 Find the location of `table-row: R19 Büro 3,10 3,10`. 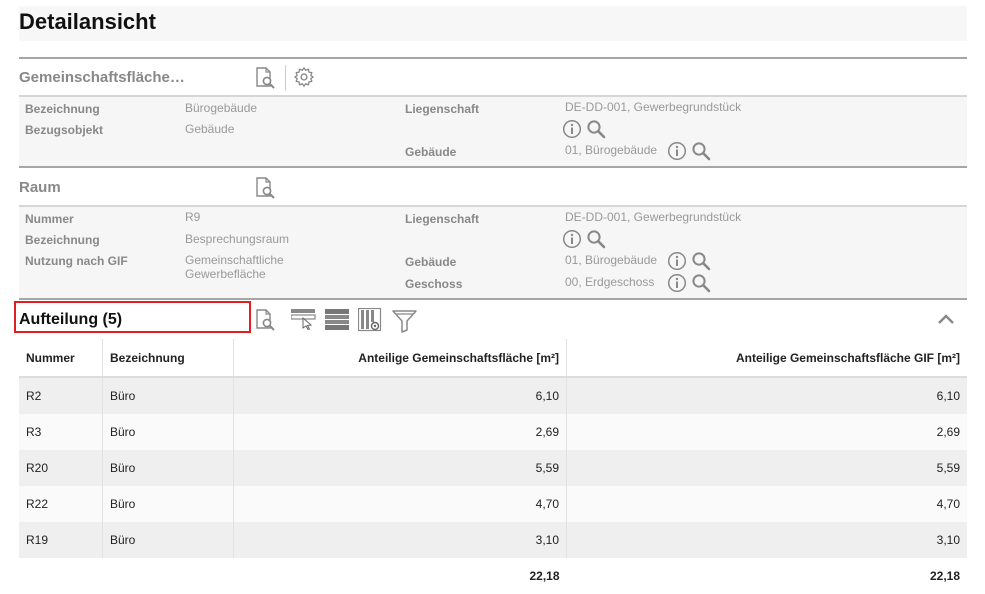

table-row: R19 Büro 3,10 3,10 is located at coordinates (493, 540).